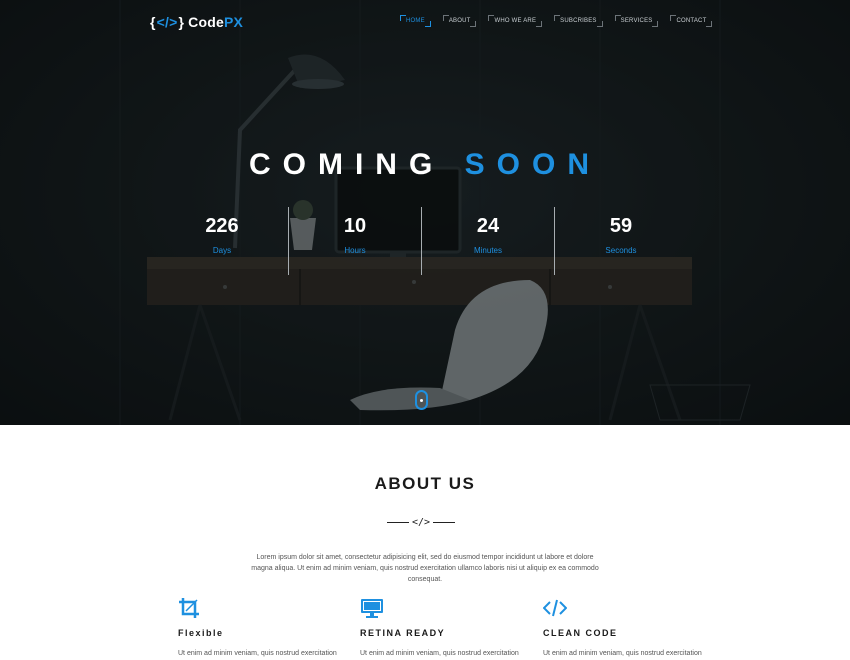 This screenshot has width=850, height=660. What do you see at coordinates (346, 164) in the screenshot?
I see `headline-main: COMING` at bounding box center [346, 164].